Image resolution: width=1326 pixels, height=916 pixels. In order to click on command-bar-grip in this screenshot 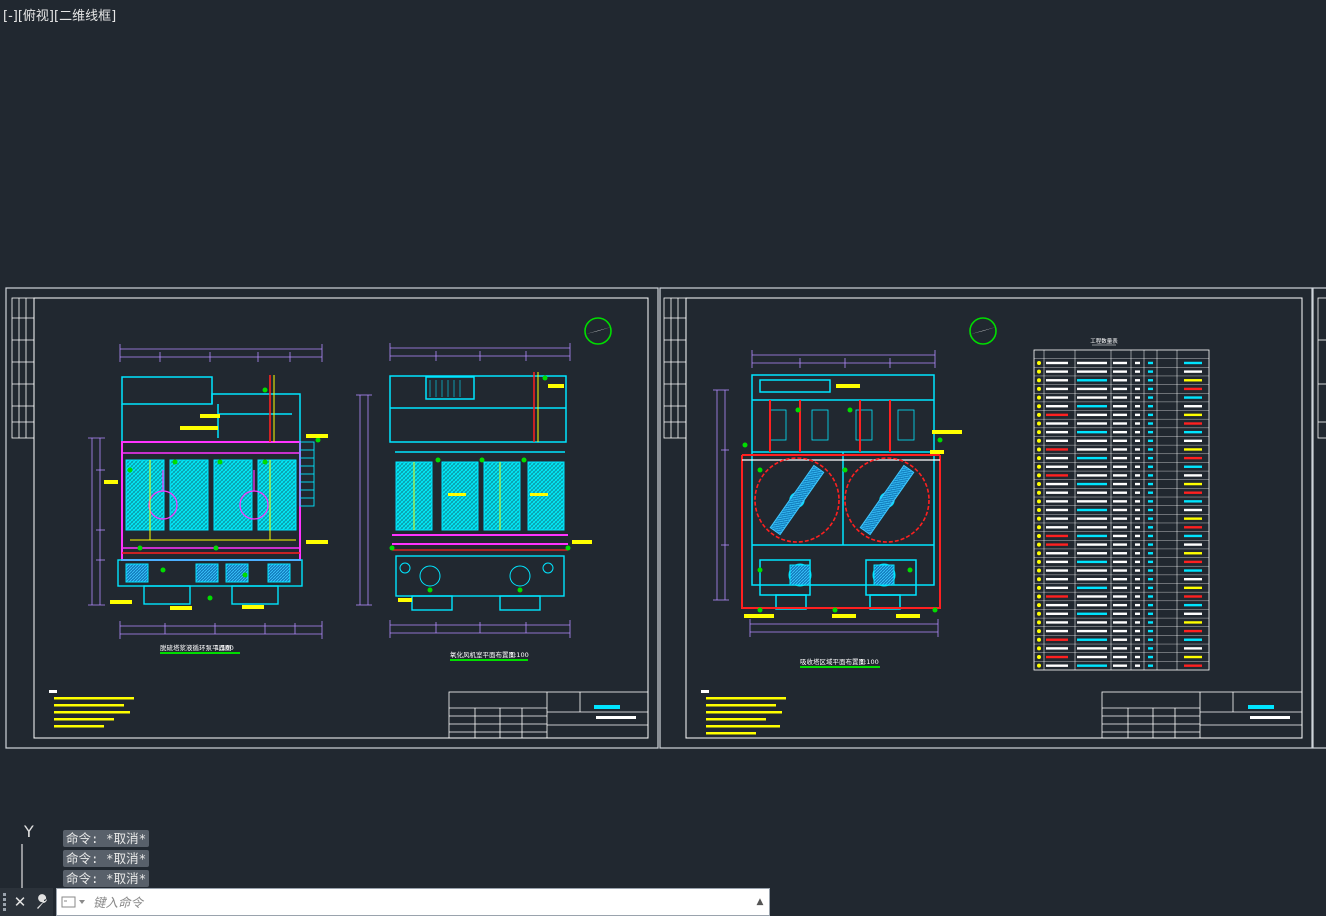, I will do `click(4, 902)`.